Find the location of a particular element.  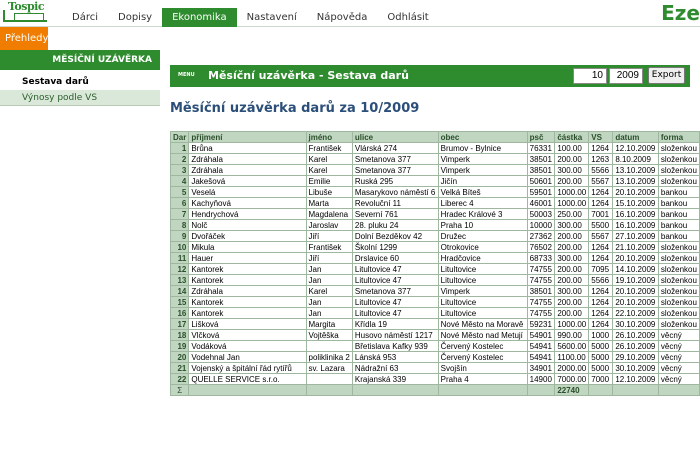

tab-logout: Odhlásit is located at coordinates (407, 17).